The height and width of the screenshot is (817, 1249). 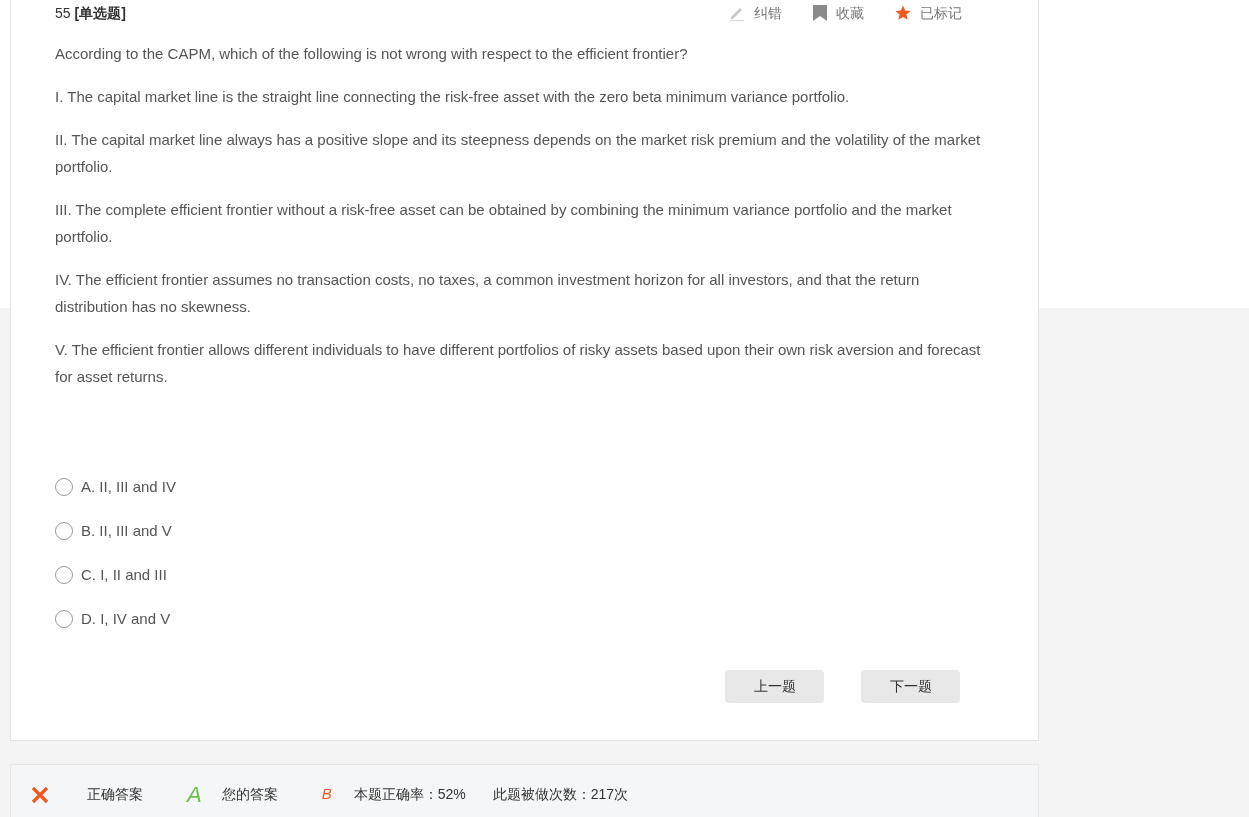 What do you see at coordinates (560, 794) in the screenshot?
I see `attempt-count: 此题被做次数：217次` at bounding box center [560, 794].